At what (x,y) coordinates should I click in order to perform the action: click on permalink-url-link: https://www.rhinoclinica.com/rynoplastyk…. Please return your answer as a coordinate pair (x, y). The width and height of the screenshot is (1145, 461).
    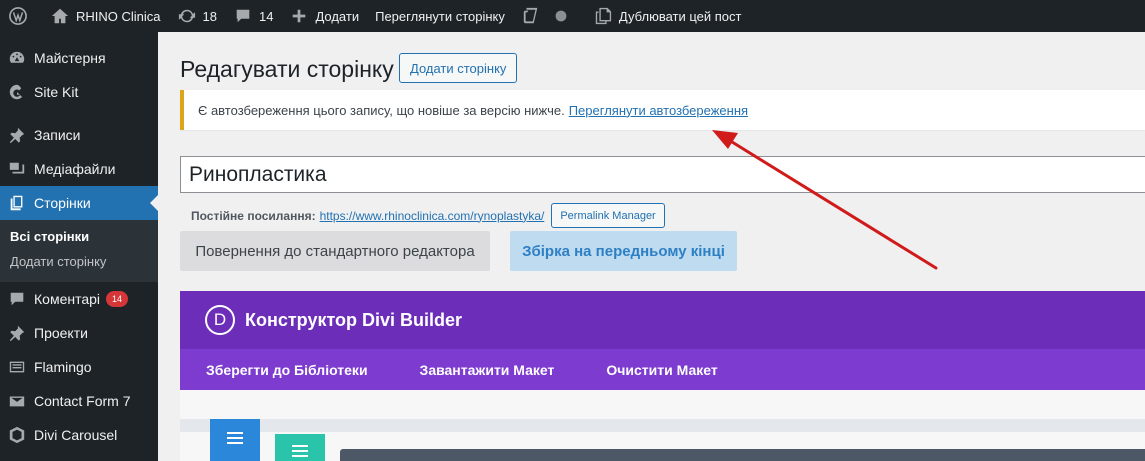
    Looking at the image, I should click on (432, 216).